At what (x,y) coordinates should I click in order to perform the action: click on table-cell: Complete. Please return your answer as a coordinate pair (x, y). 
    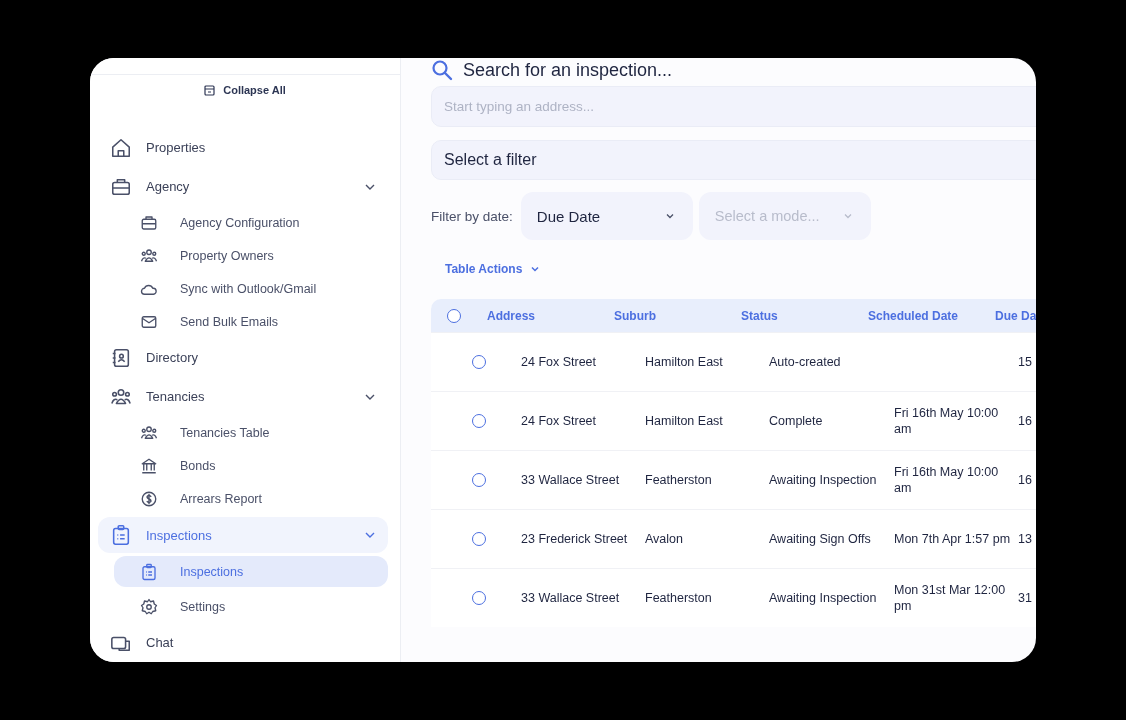
    Looking at the image, I should click on (796, 421).